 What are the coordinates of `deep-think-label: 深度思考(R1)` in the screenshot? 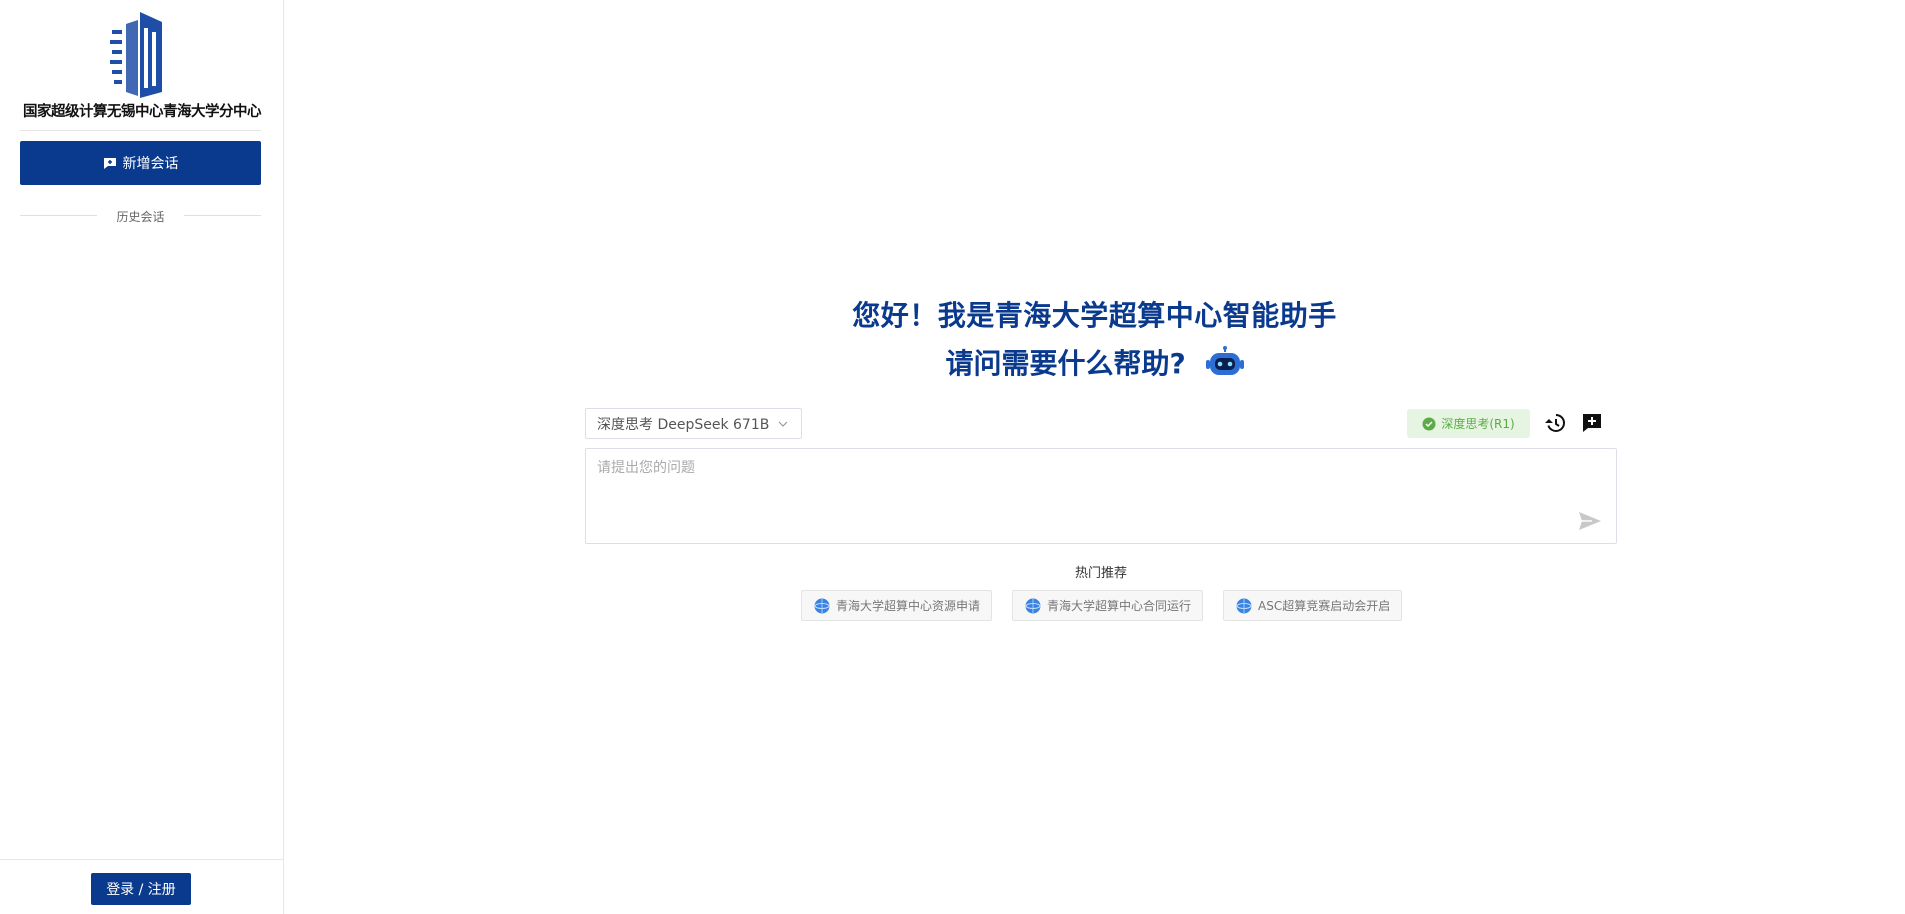 It's located at (1478, 424).